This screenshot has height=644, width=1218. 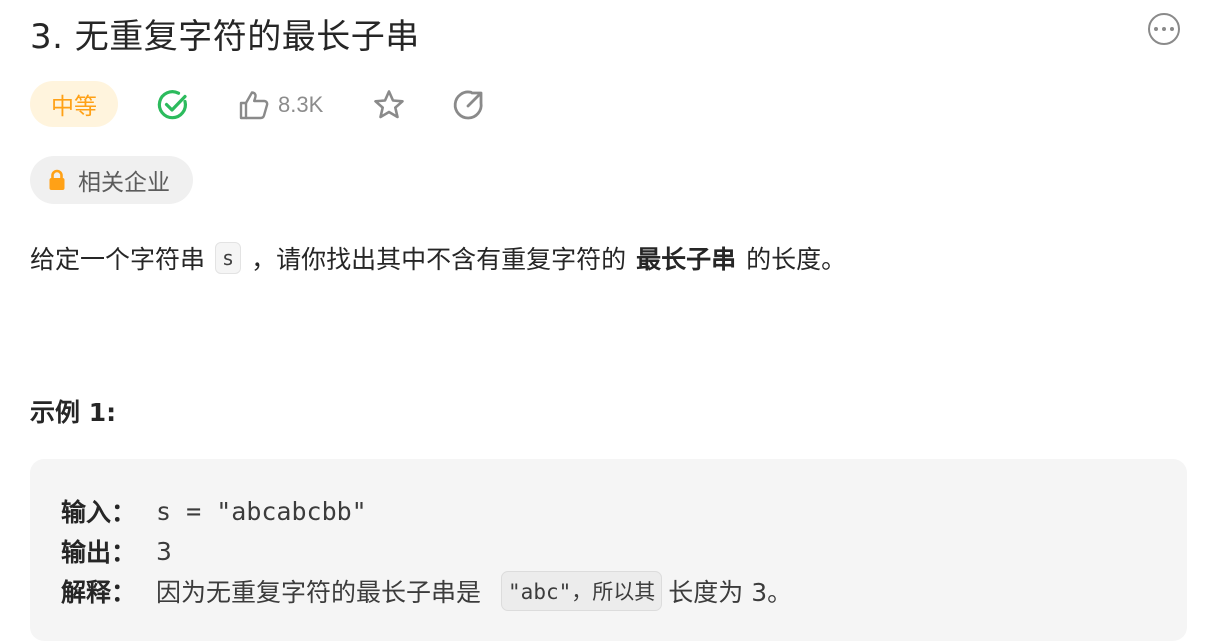 I want to click on output-label: 输出：, so click(x=99, y=552).